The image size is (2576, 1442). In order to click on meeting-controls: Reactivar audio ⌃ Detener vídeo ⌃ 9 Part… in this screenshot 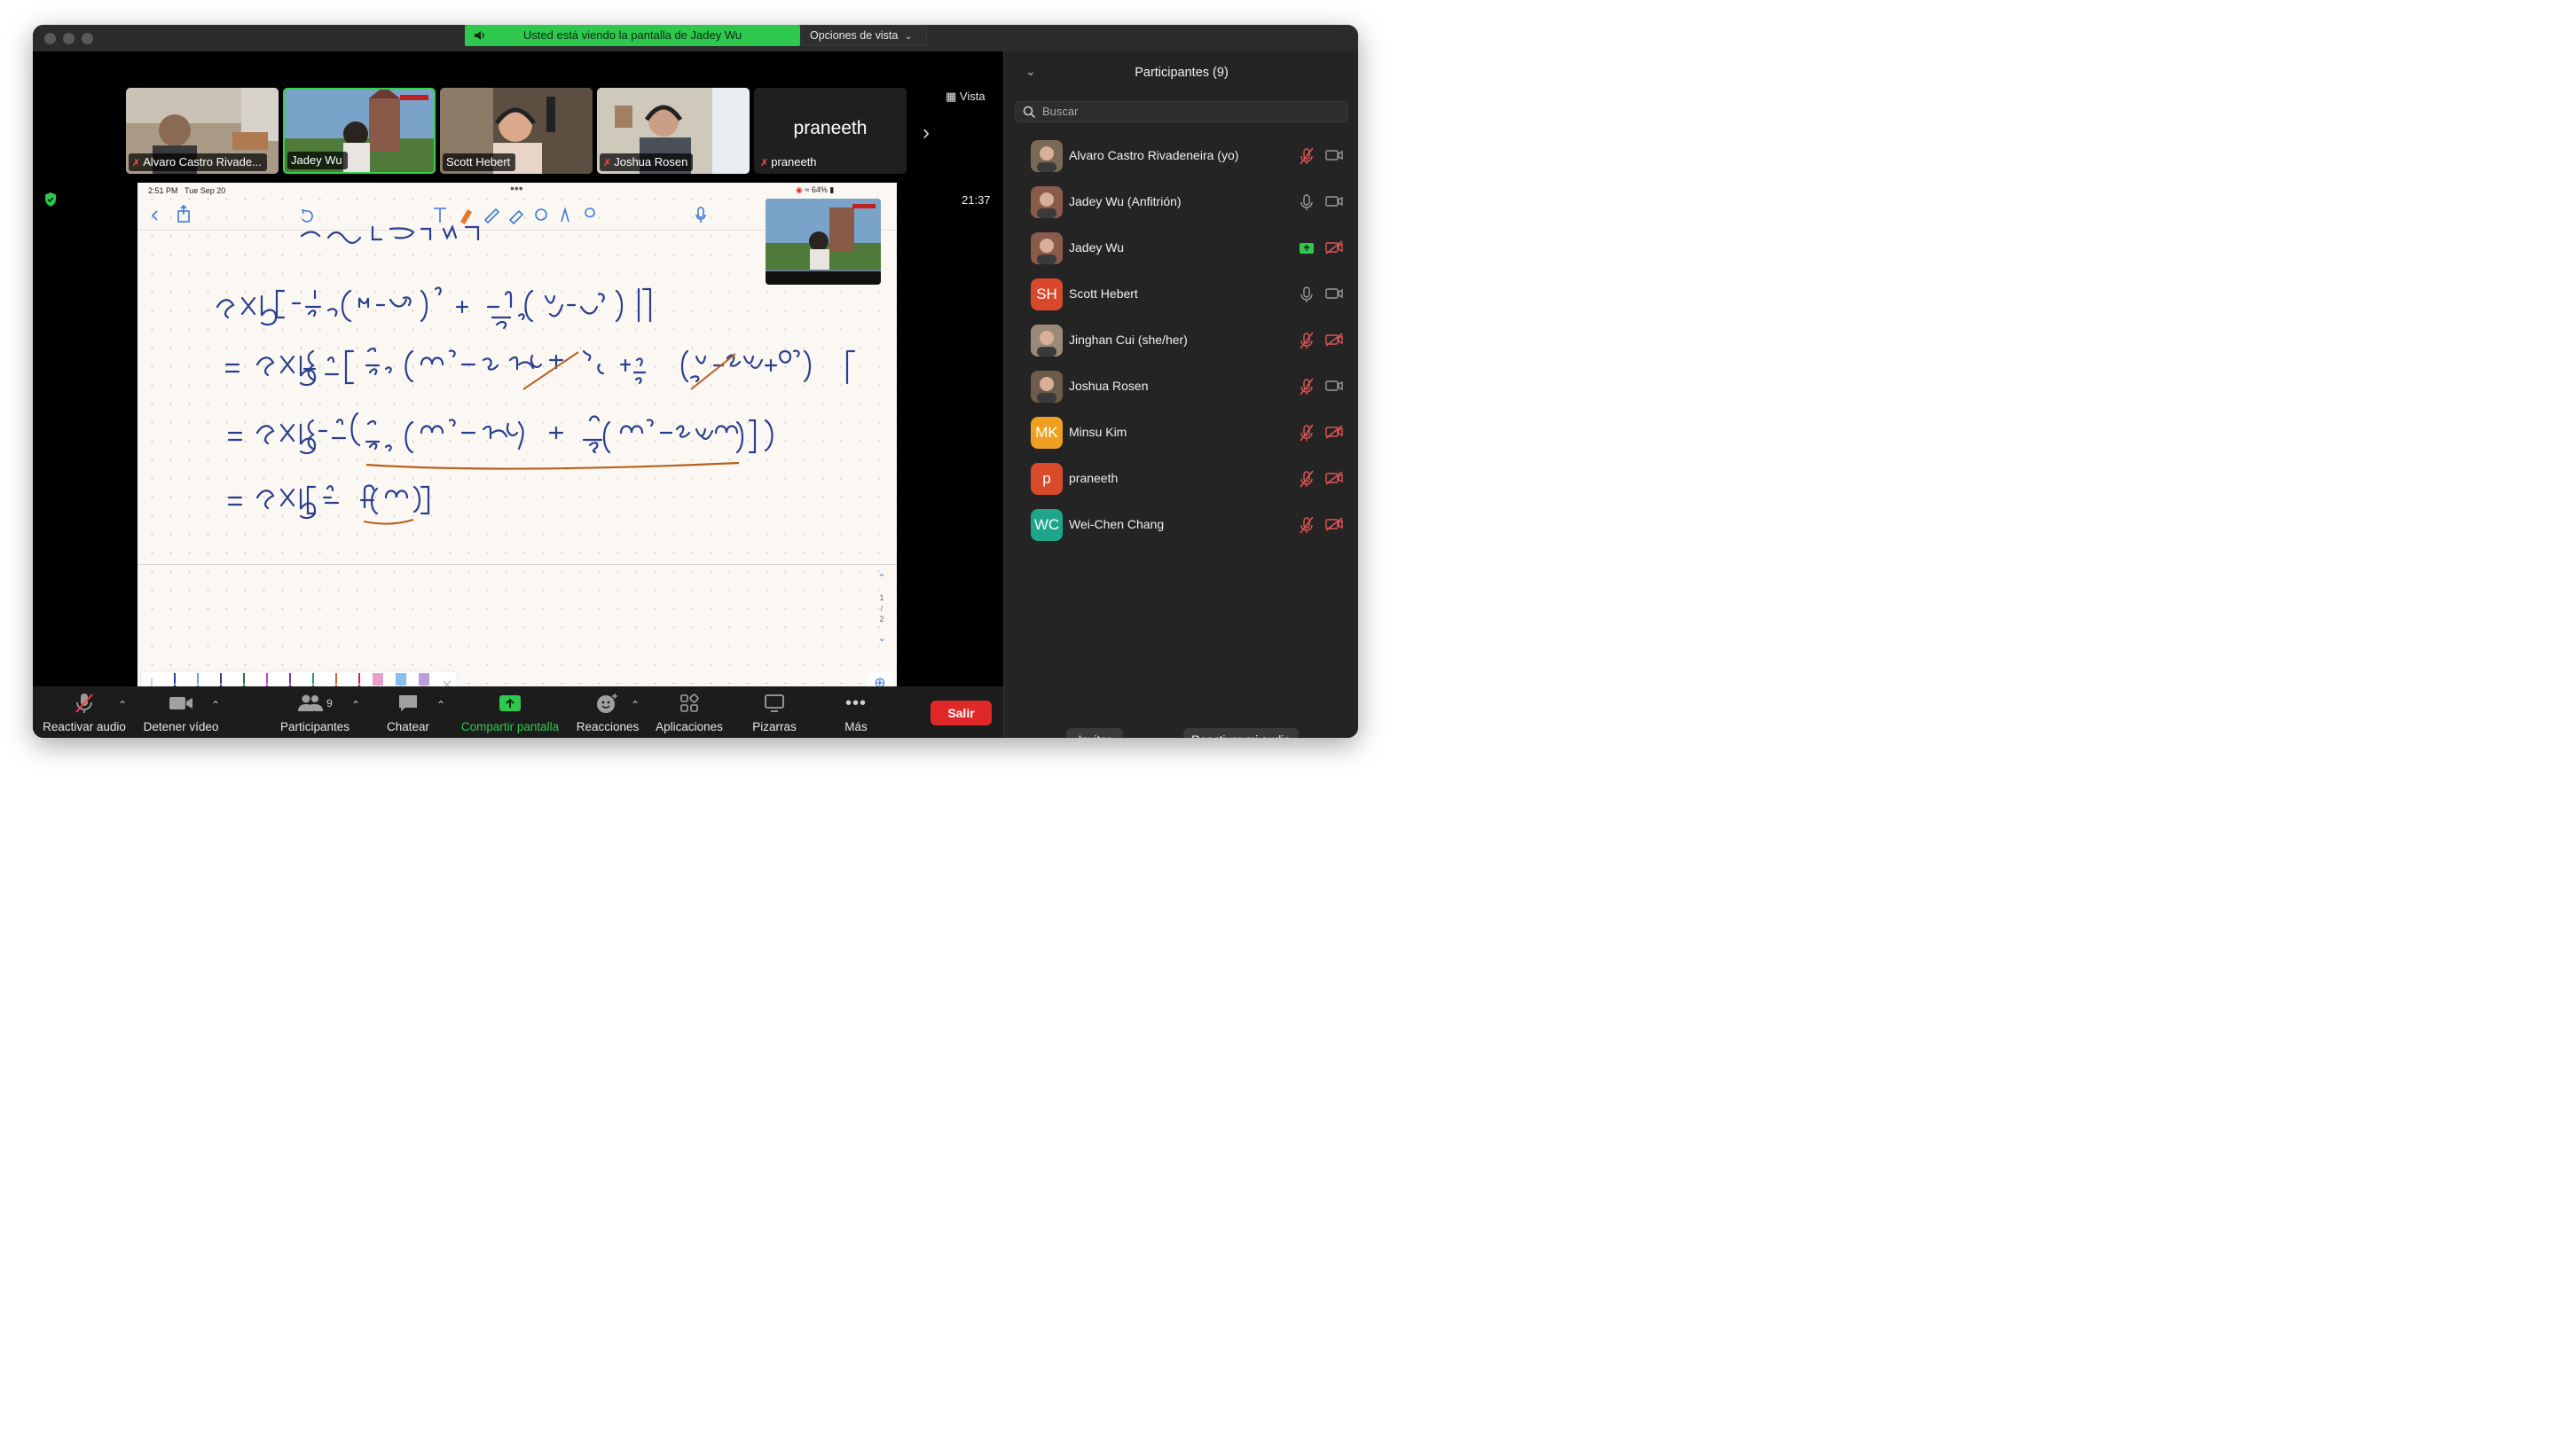, I will do `click(518, 712)`.